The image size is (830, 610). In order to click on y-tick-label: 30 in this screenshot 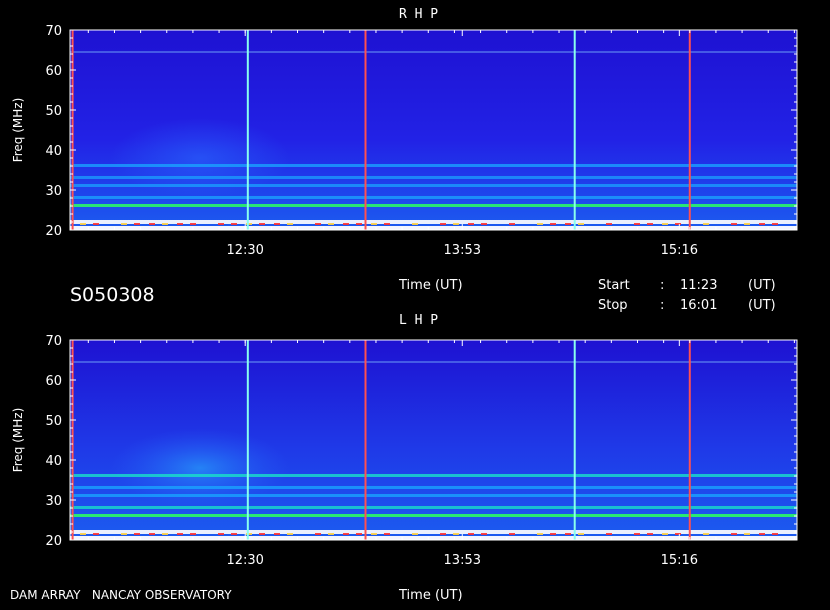, I will do `click(53, 501)`.